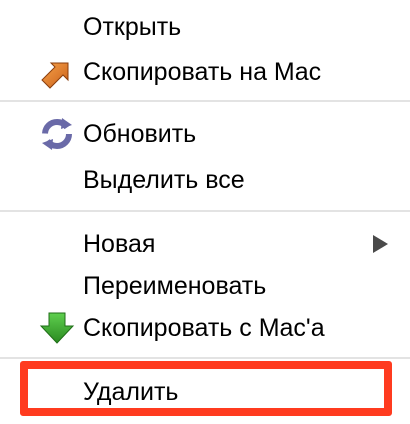 This screenshot has width=410, height=424. Describe the element at coordinates (132, 27) in the screenshot. I see `menu-item-label: Открыть` at that location.